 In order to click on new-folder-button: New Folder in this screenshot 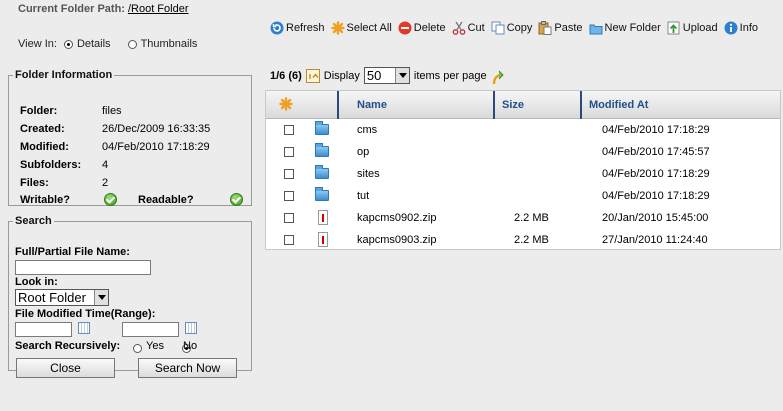, I will do `click(625, 28)`.